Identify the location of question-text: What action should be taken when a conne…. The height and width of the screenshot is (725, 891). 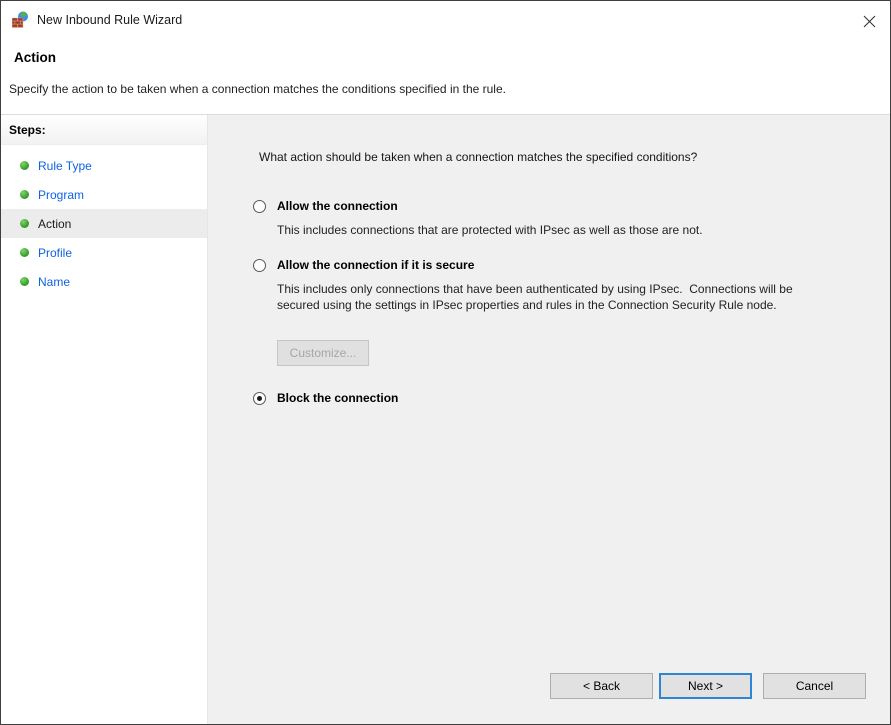
(478, 157).